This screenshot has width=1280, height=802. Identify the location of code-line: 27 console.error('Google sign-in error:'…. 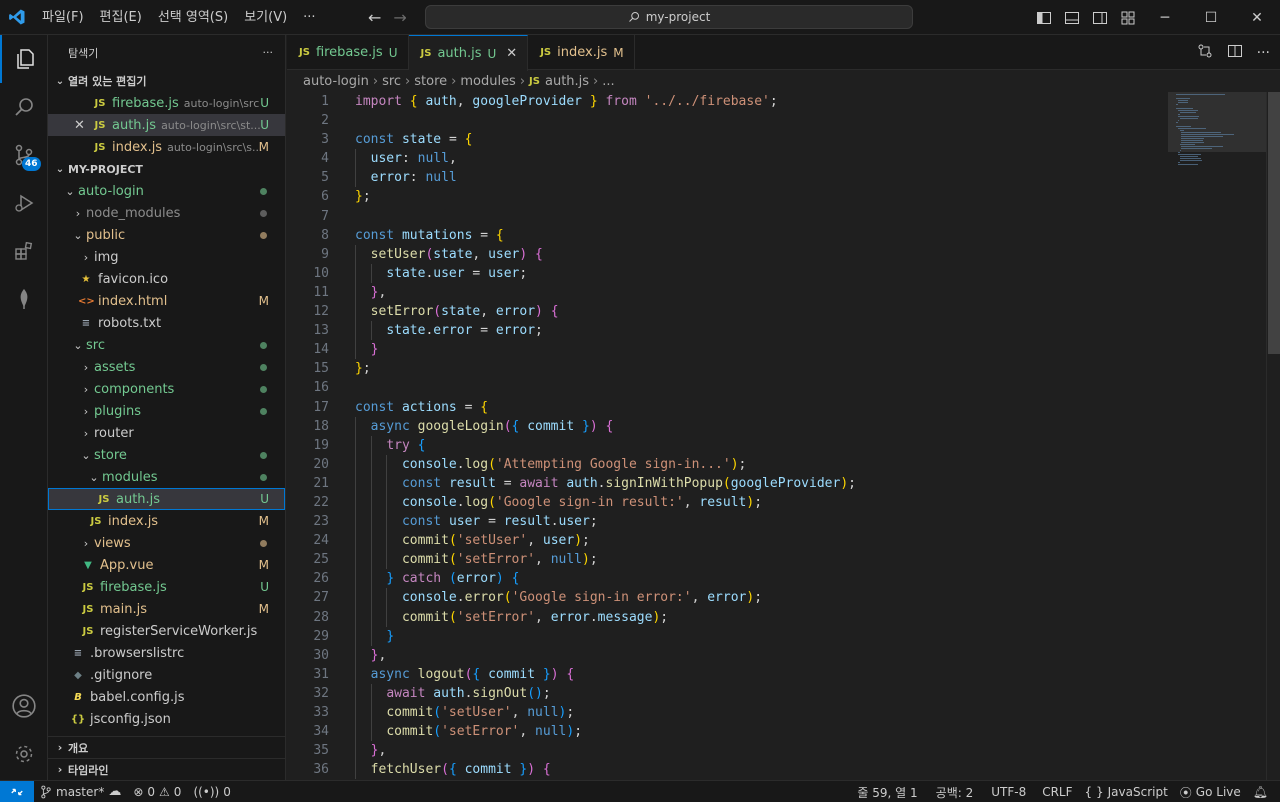
(727, 598).